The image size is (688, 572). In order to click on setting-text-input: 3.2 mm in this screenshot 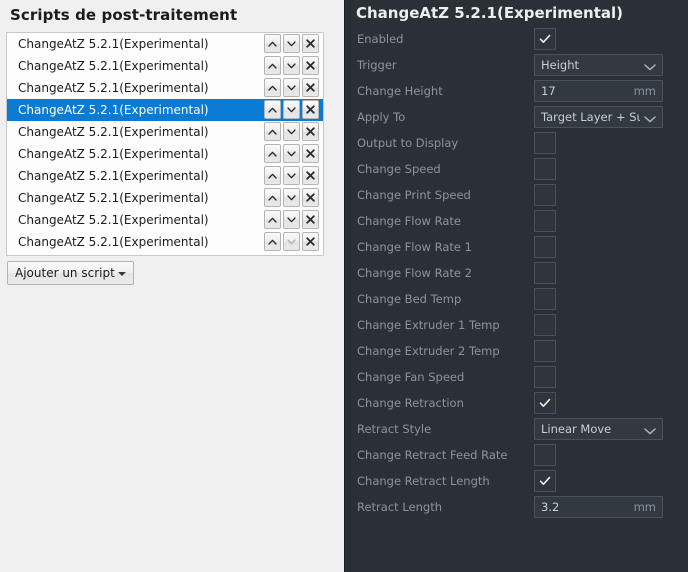, I will do `click(598, 507)`.